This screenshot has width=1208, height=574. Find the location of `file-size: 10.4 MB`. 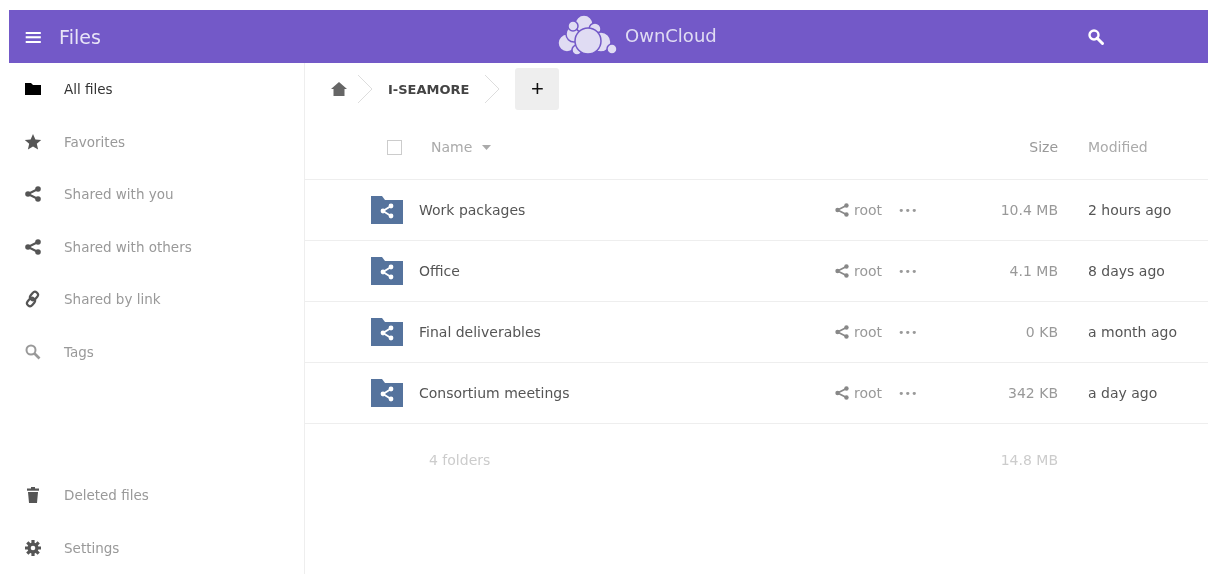

file-size: 10.4 MB is located at coordinates (1028, 210).